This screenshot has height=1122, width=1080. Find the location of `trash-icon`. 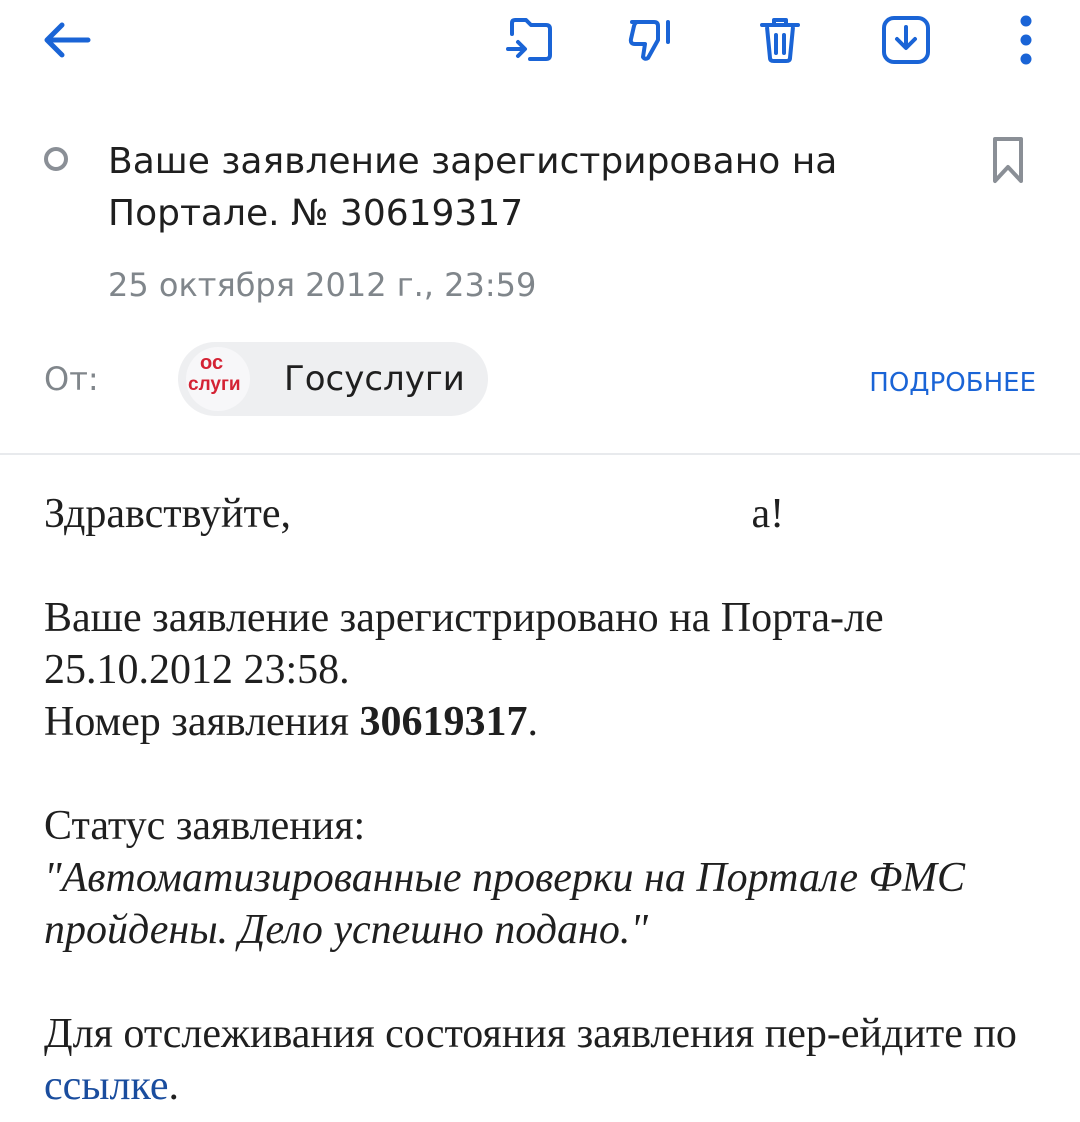

trash-icon is located at coordinates (780, 40).